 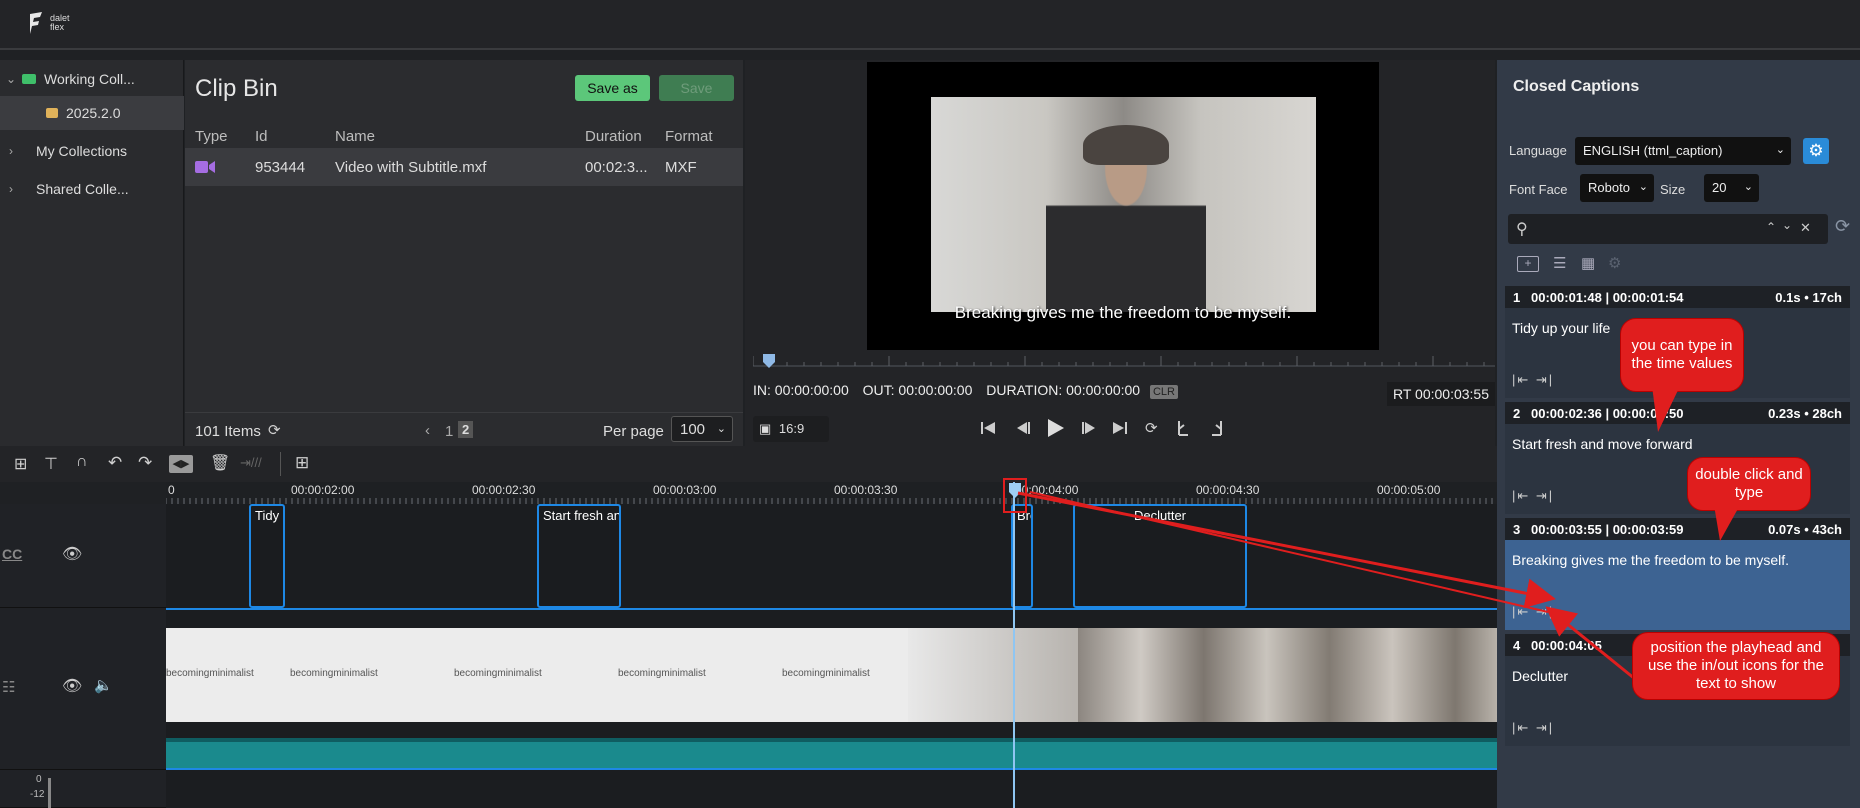 What do you see at coordinates (1329, 588) in the screenshot?
I see `annotation-arrows` at bounding box center [1329, 588].